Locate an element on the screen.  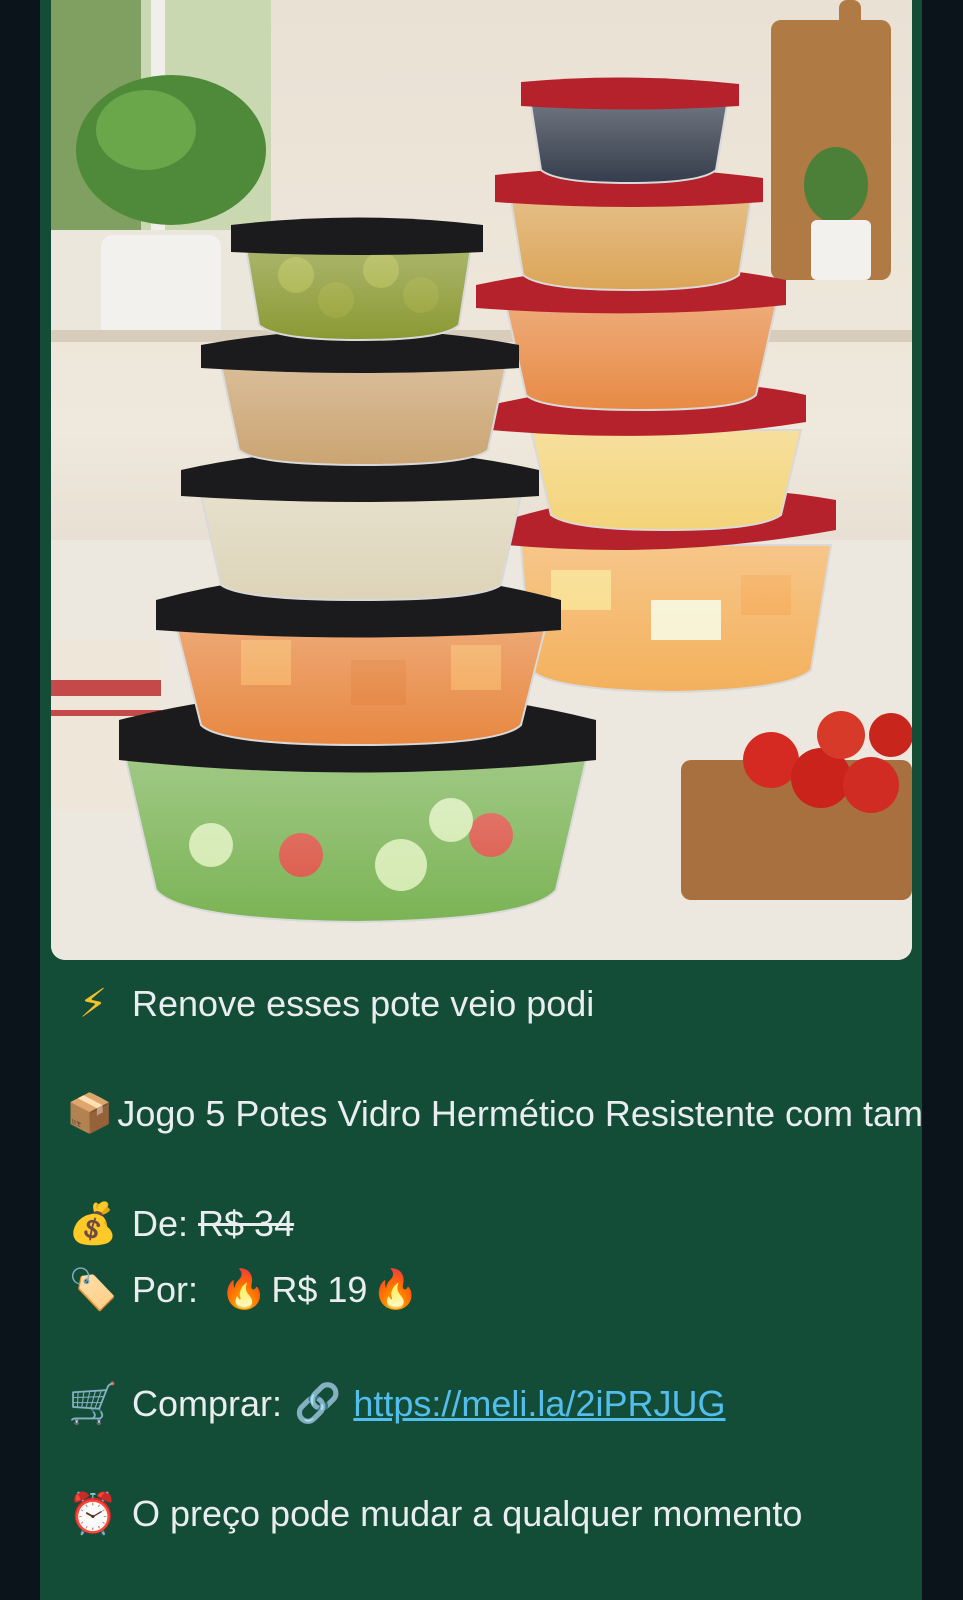
notice-text: O preço pode mudar a qualquer momento is located at coordinates (467, 1513).